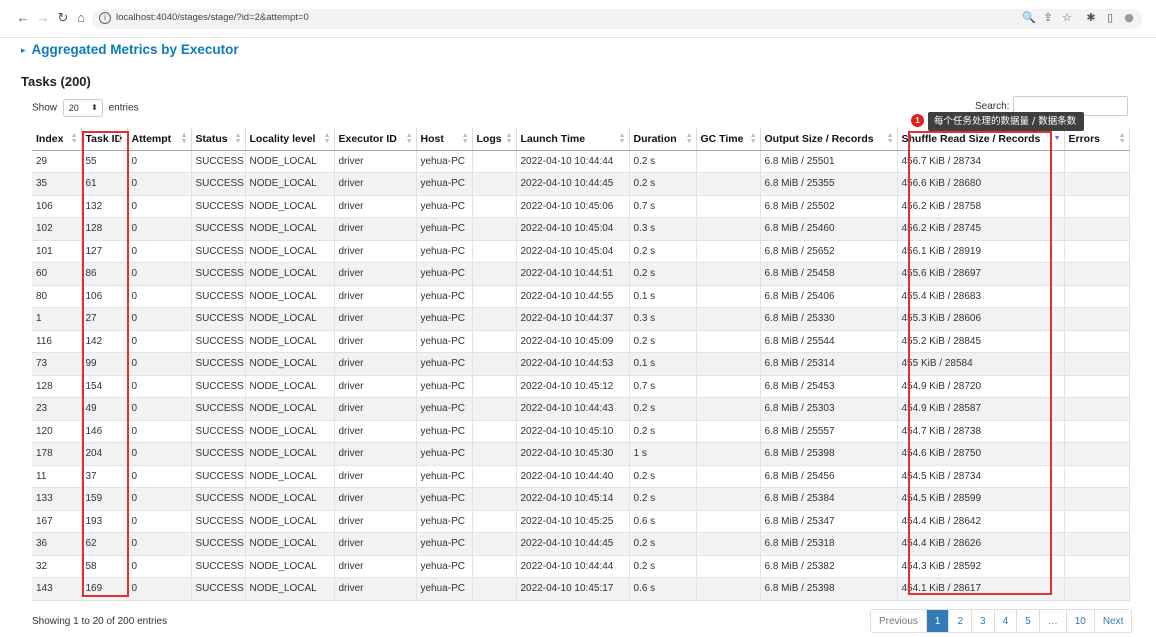 This screenshot has height=637, width=1156. Describe the element at coordinates (983, 621) in the screenshot. I see `pagination-page-3: 3` at that location.